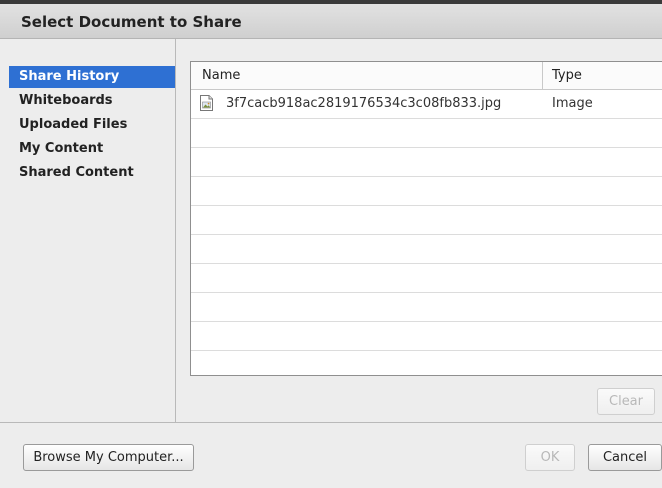  Describe the element at coordinates (206, 103) in the screenshot. I see `image-file-icon` at that location.